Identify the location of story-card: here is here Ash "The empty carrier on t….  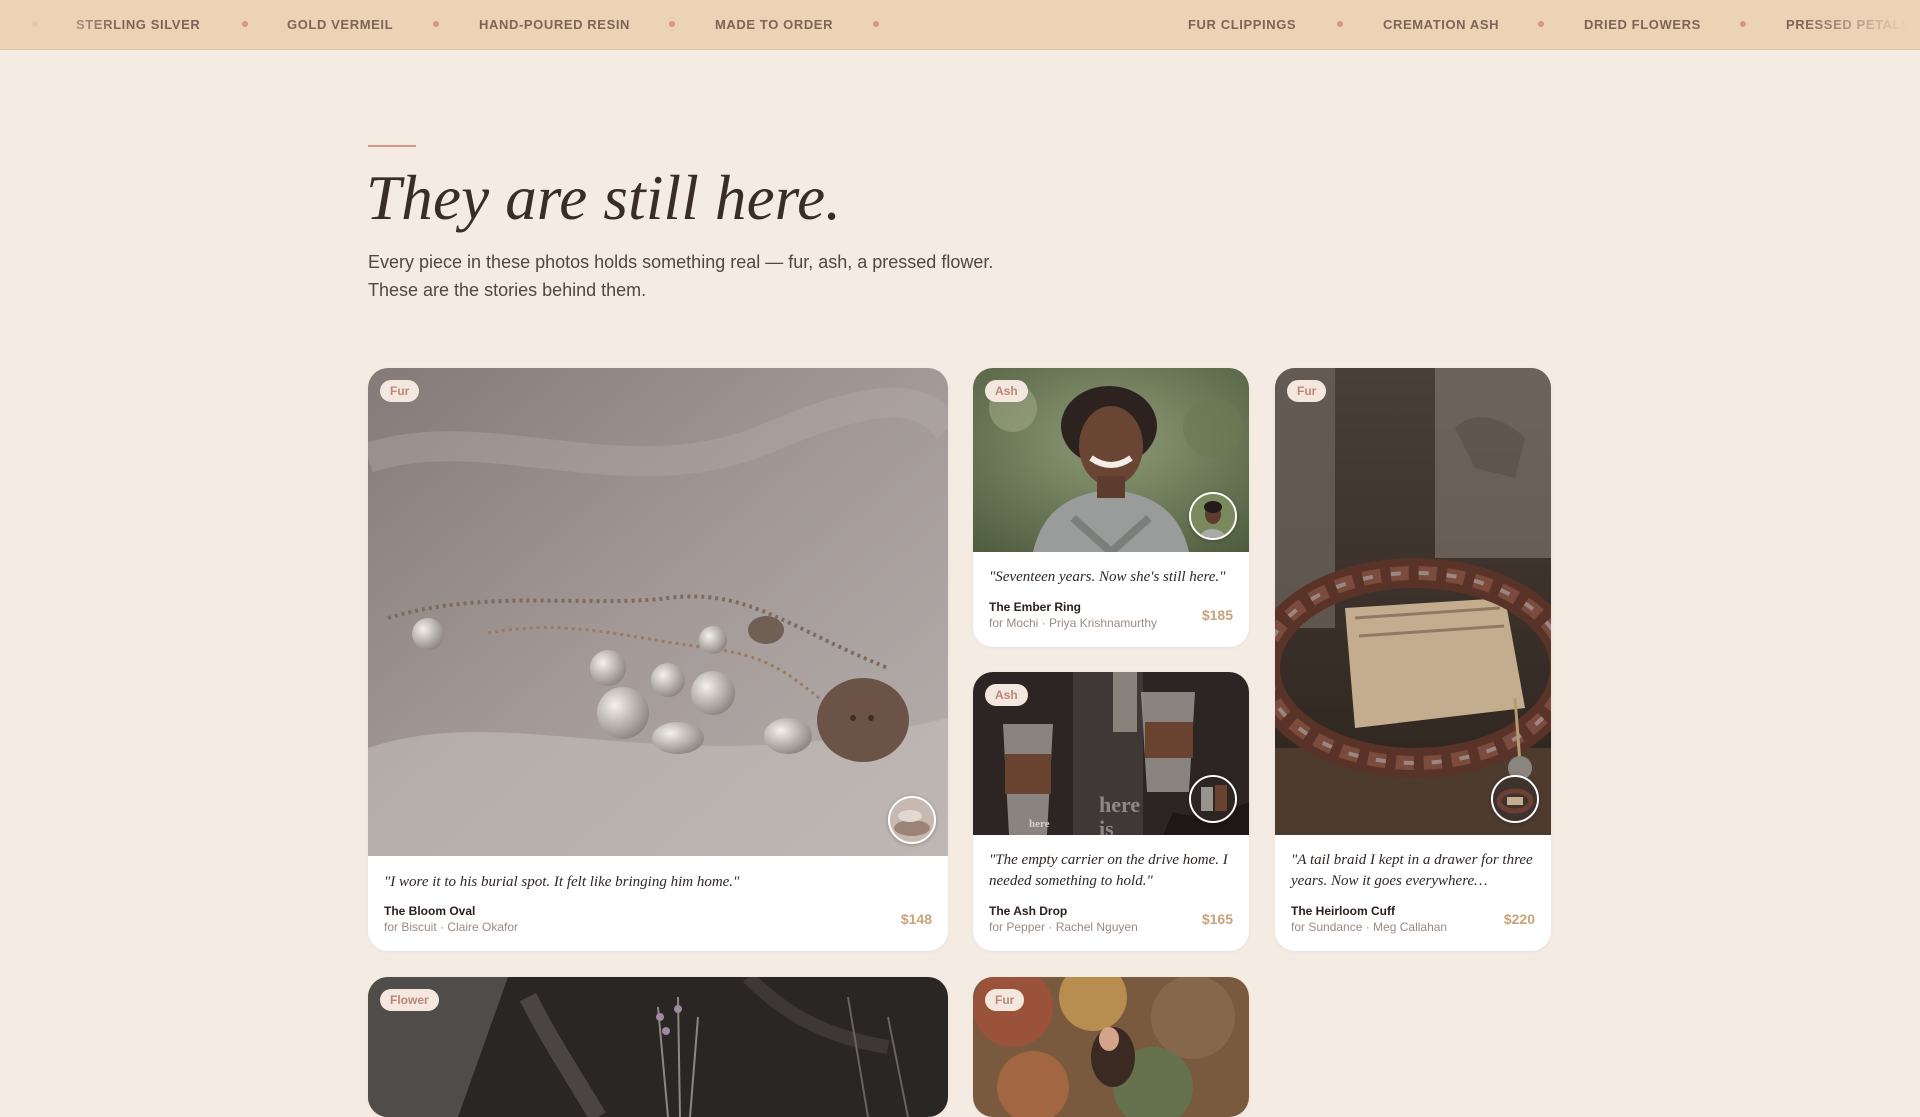
(1111, 811).